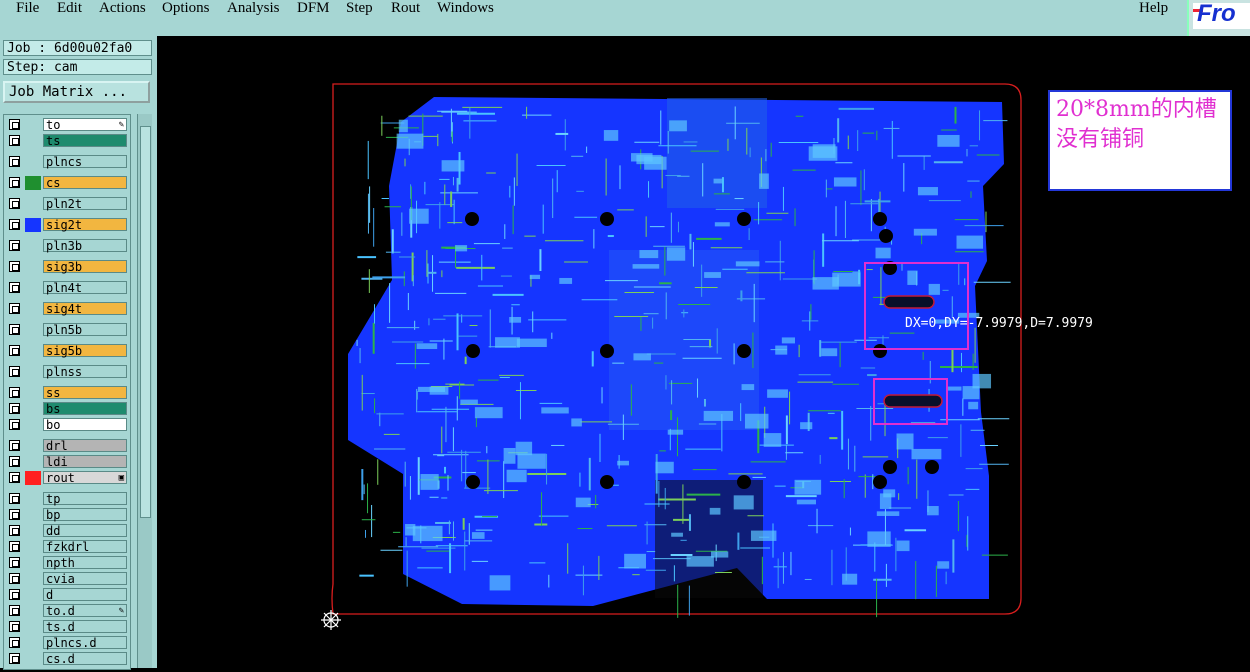  I want to click on layer-row-fzkdrl: fzkdrl, so click(67, 547).